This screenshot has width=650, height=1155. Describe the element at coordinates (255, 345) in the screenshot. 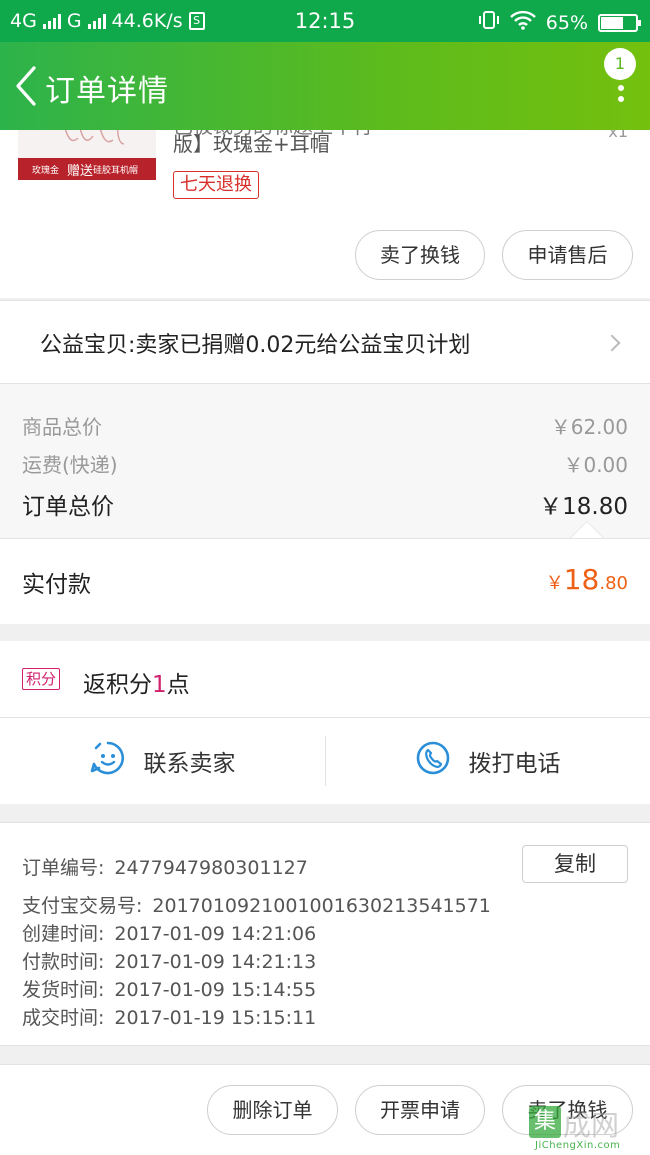

I see `charity-text: 公益宝贝:卖家已捐赠0.02元给公益宝贝计划` at that location.